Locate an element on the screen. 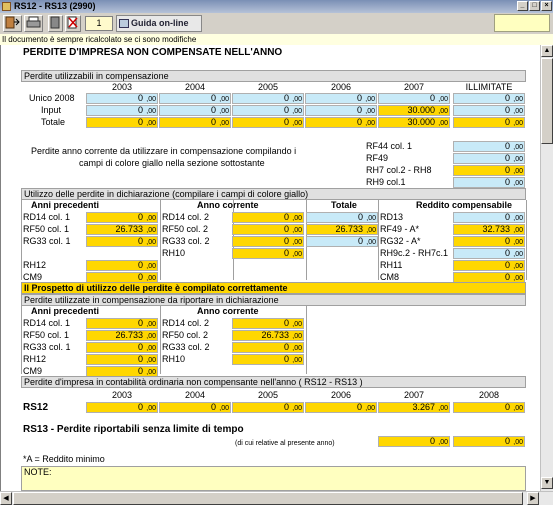 Image resolution: width=553 pixels, height=505 pixels. scroll-right-icon: ▶ is located at coordinates (533, 498).